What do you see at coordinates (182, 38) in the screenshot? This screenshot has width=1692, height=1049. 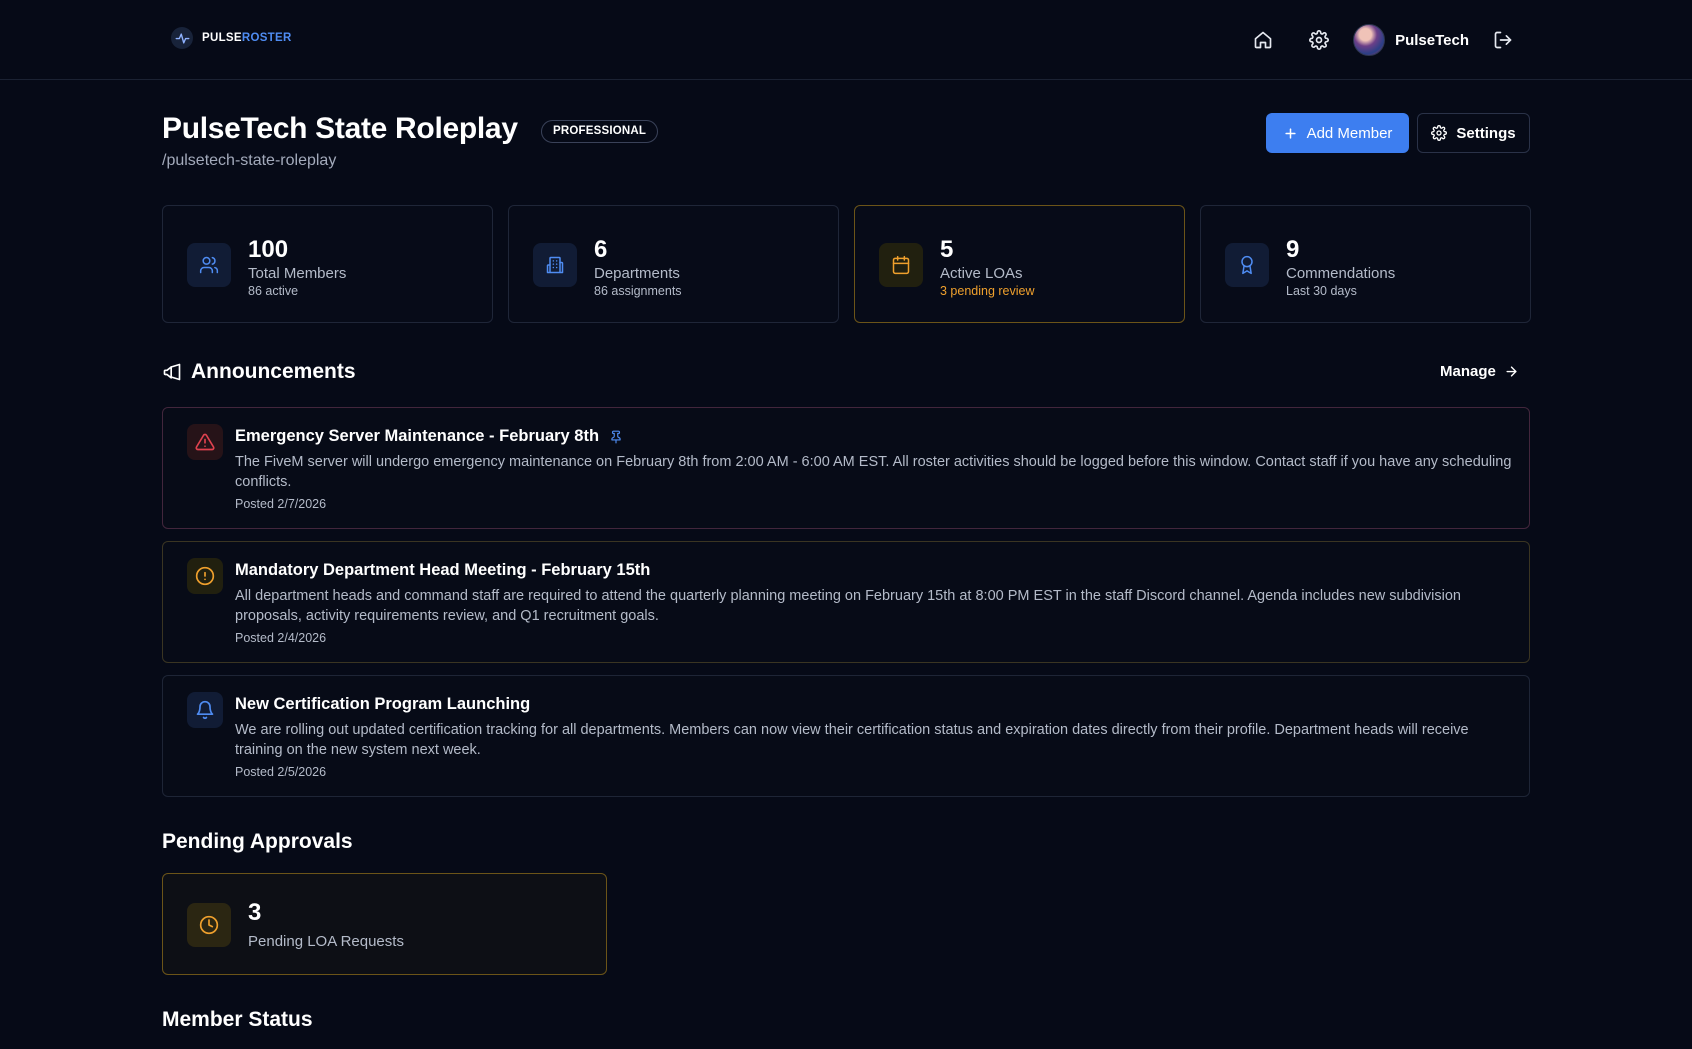 I see `pulse-logo-icon` at bounding box center [182, 38].